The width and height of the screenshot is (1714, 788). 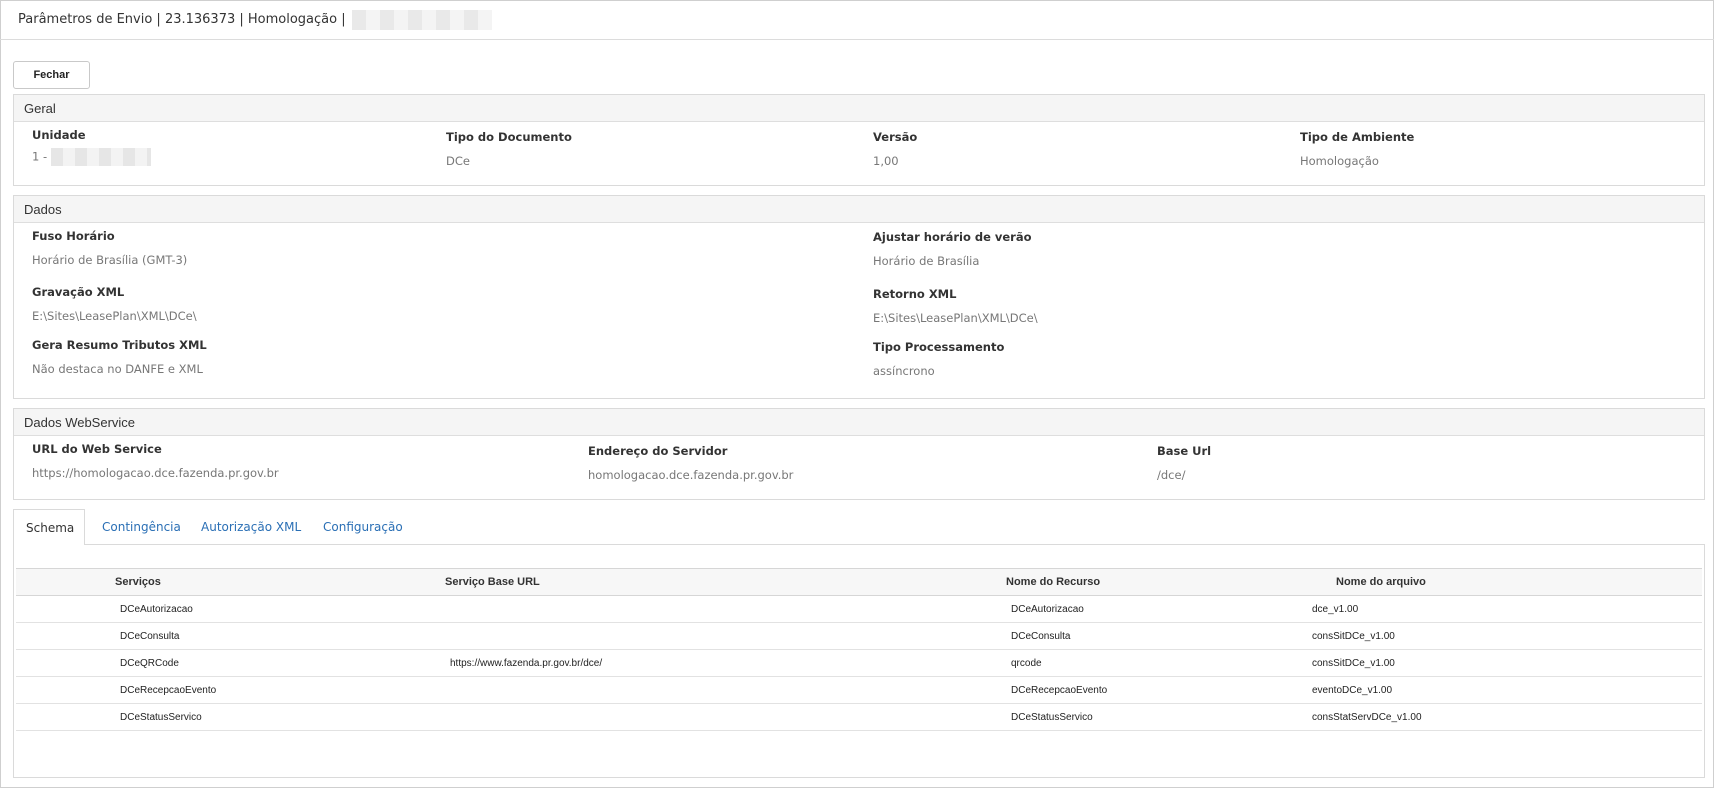 I want to click on panel-geral-title: Geral, so click(x=859, y=108).